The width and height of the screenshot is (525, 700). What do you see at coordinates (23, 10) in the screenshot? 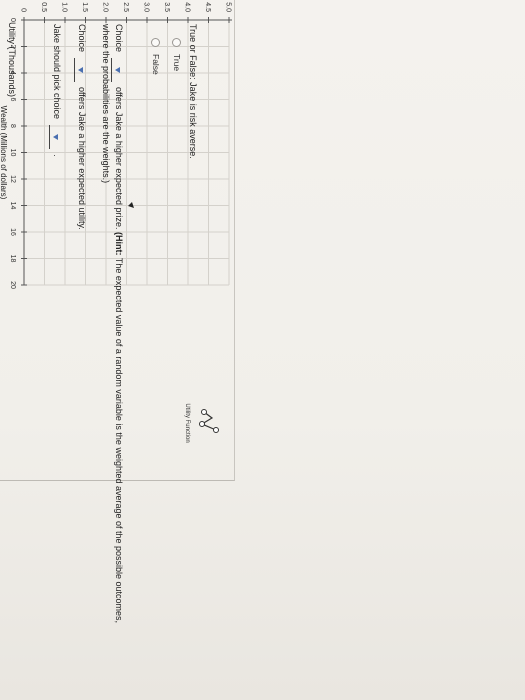
I see `y-tick-label: 0` at bounding box center [23, 10].